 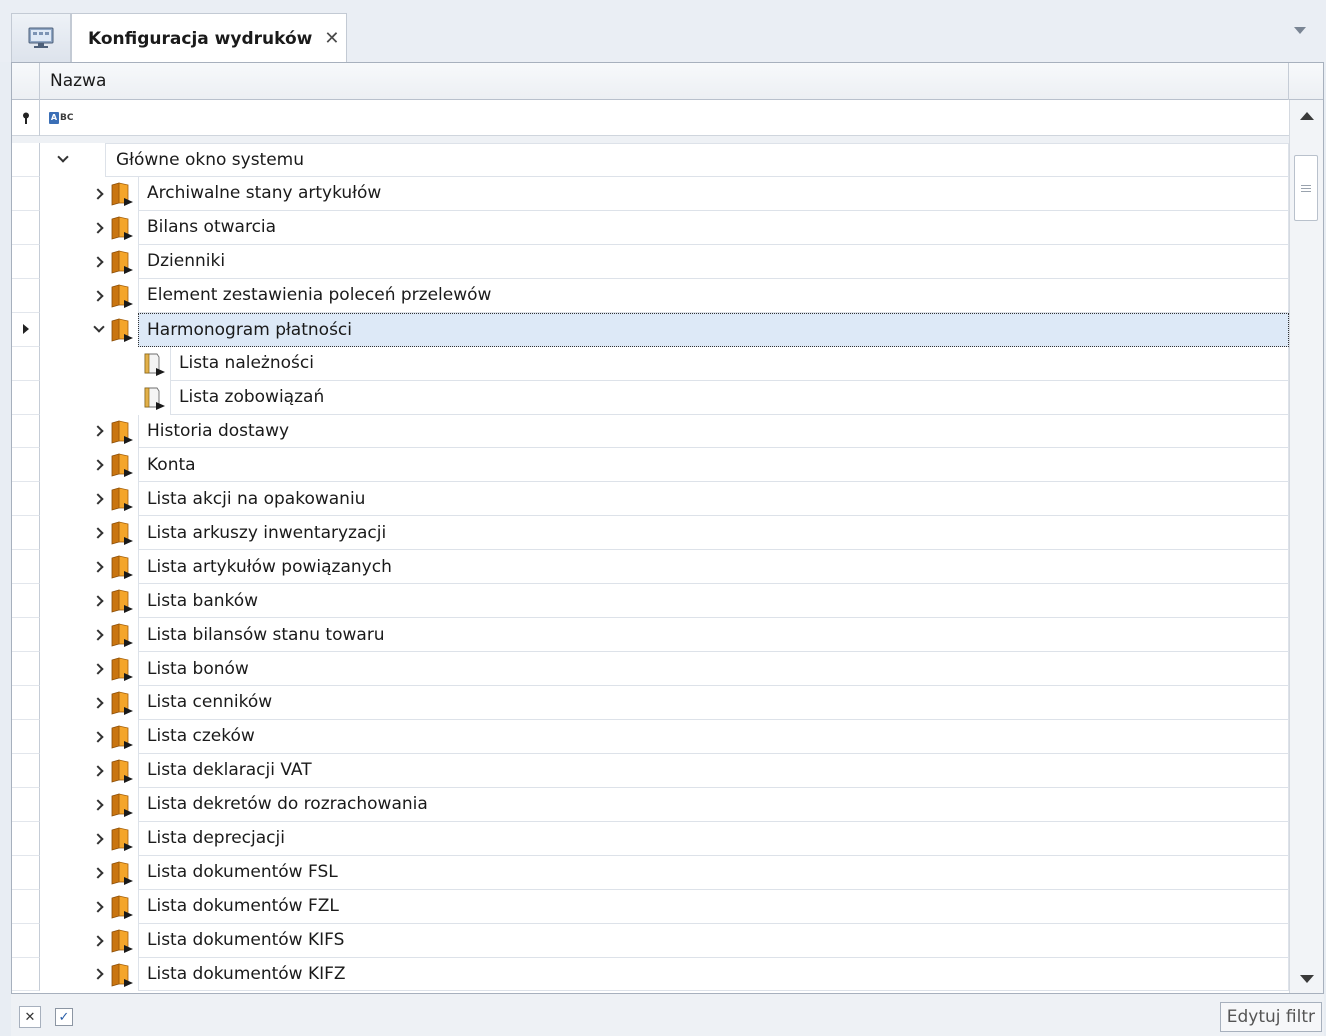 I want to click on row-indicator-header, so click(x=26, y=81).